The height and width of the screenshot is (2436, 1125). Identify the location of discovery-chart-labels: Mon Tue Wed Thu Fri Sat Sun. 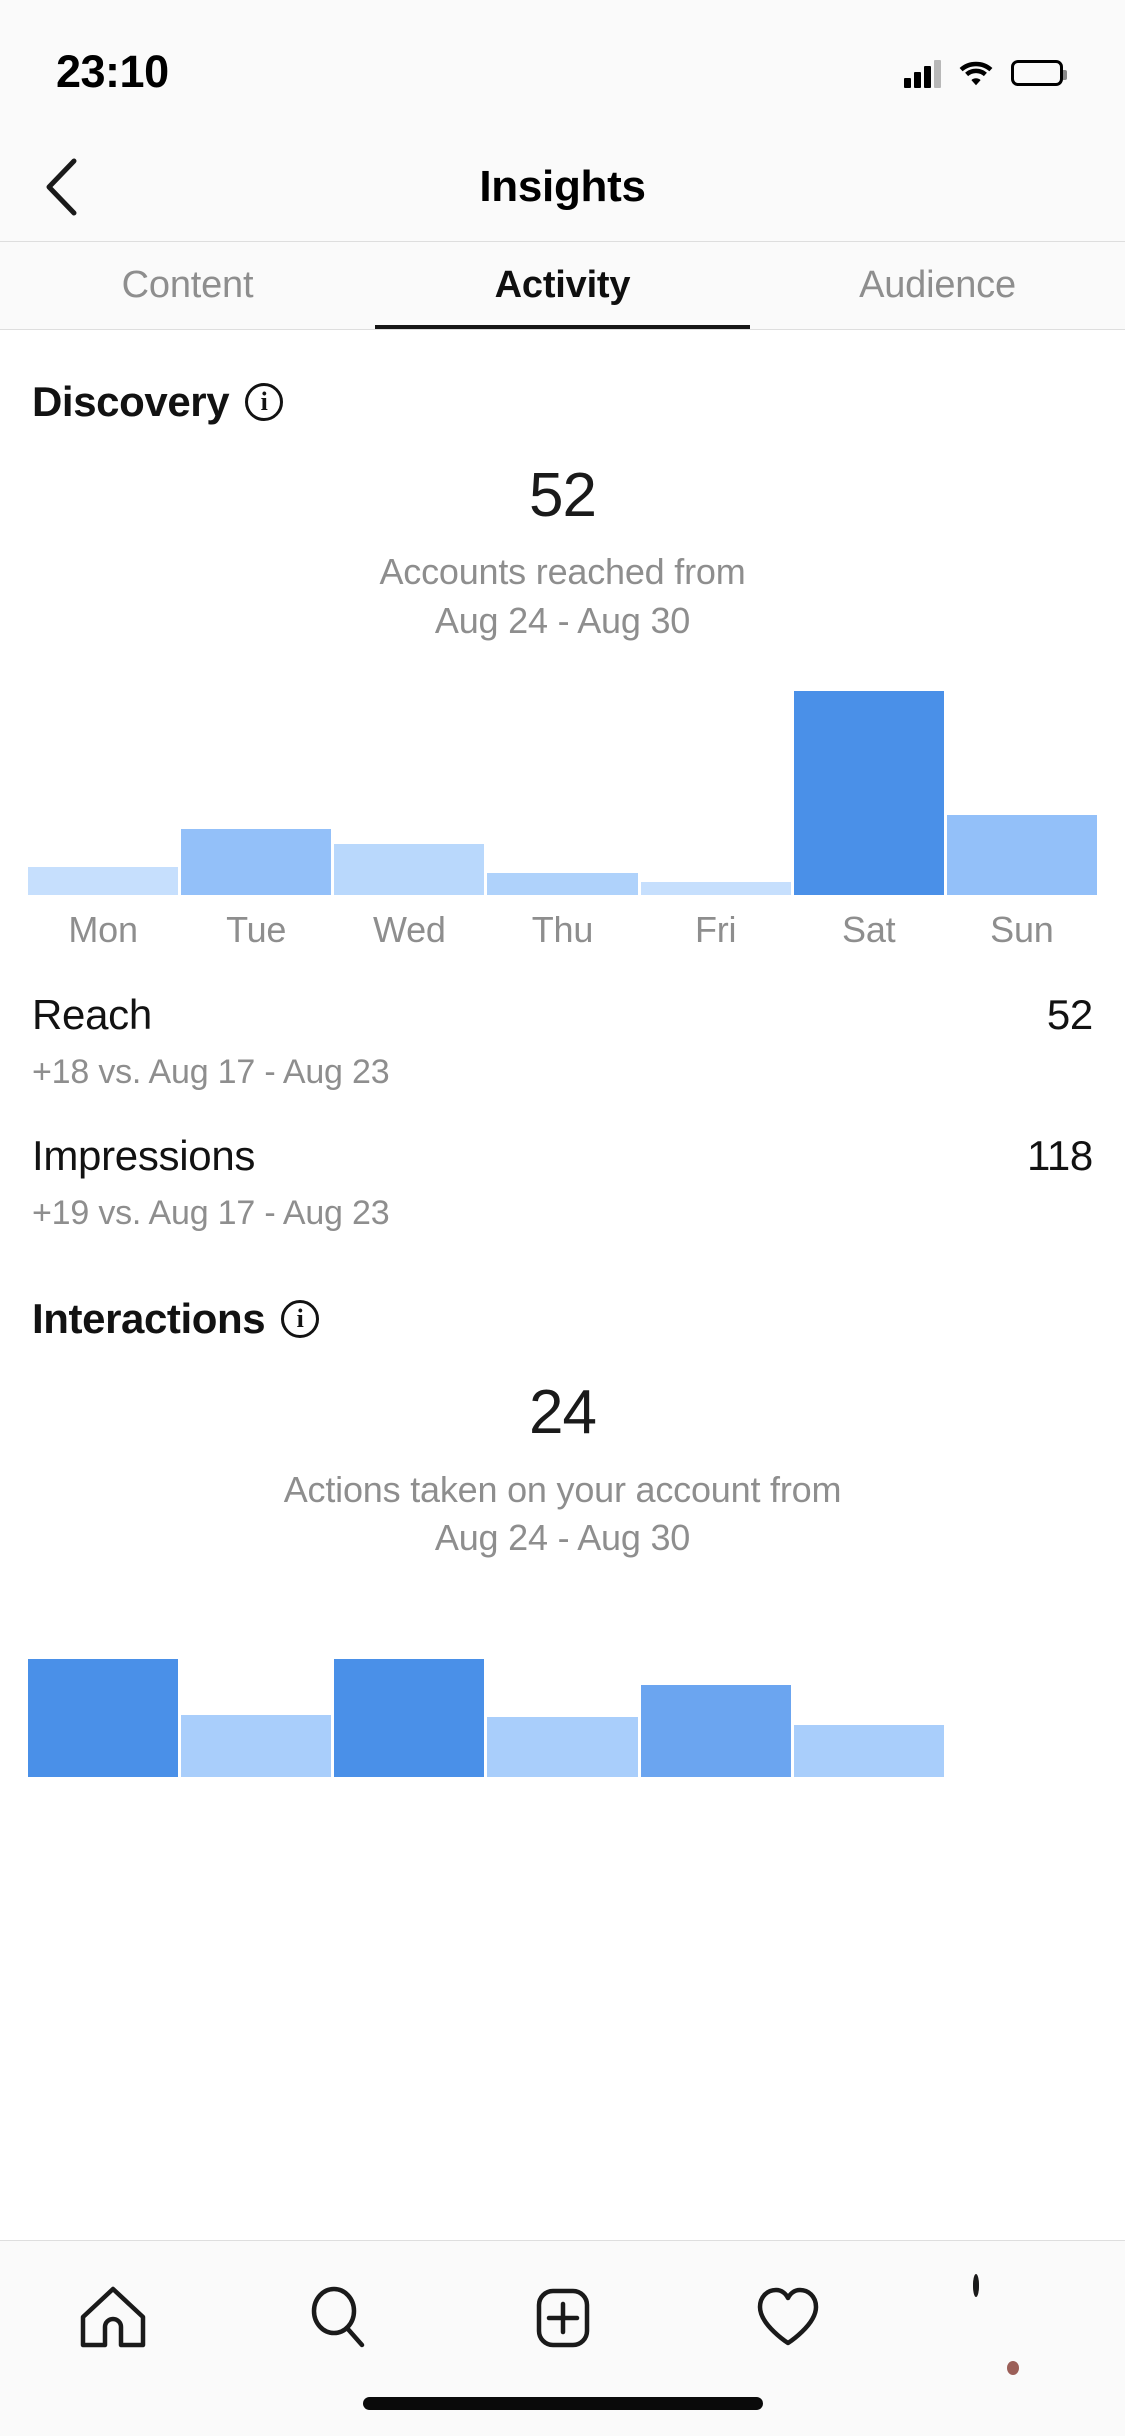
(562, 930).